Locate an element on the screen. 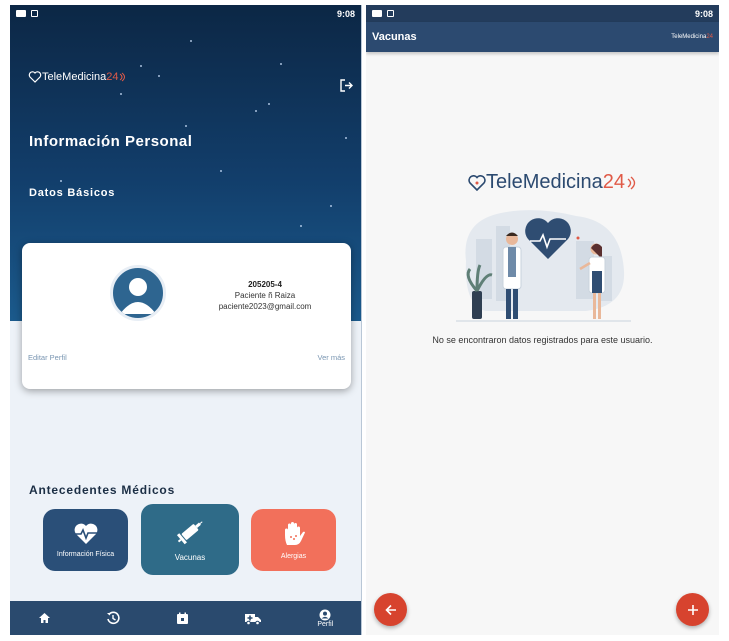  history-icon is located at coordinates (113, 618).